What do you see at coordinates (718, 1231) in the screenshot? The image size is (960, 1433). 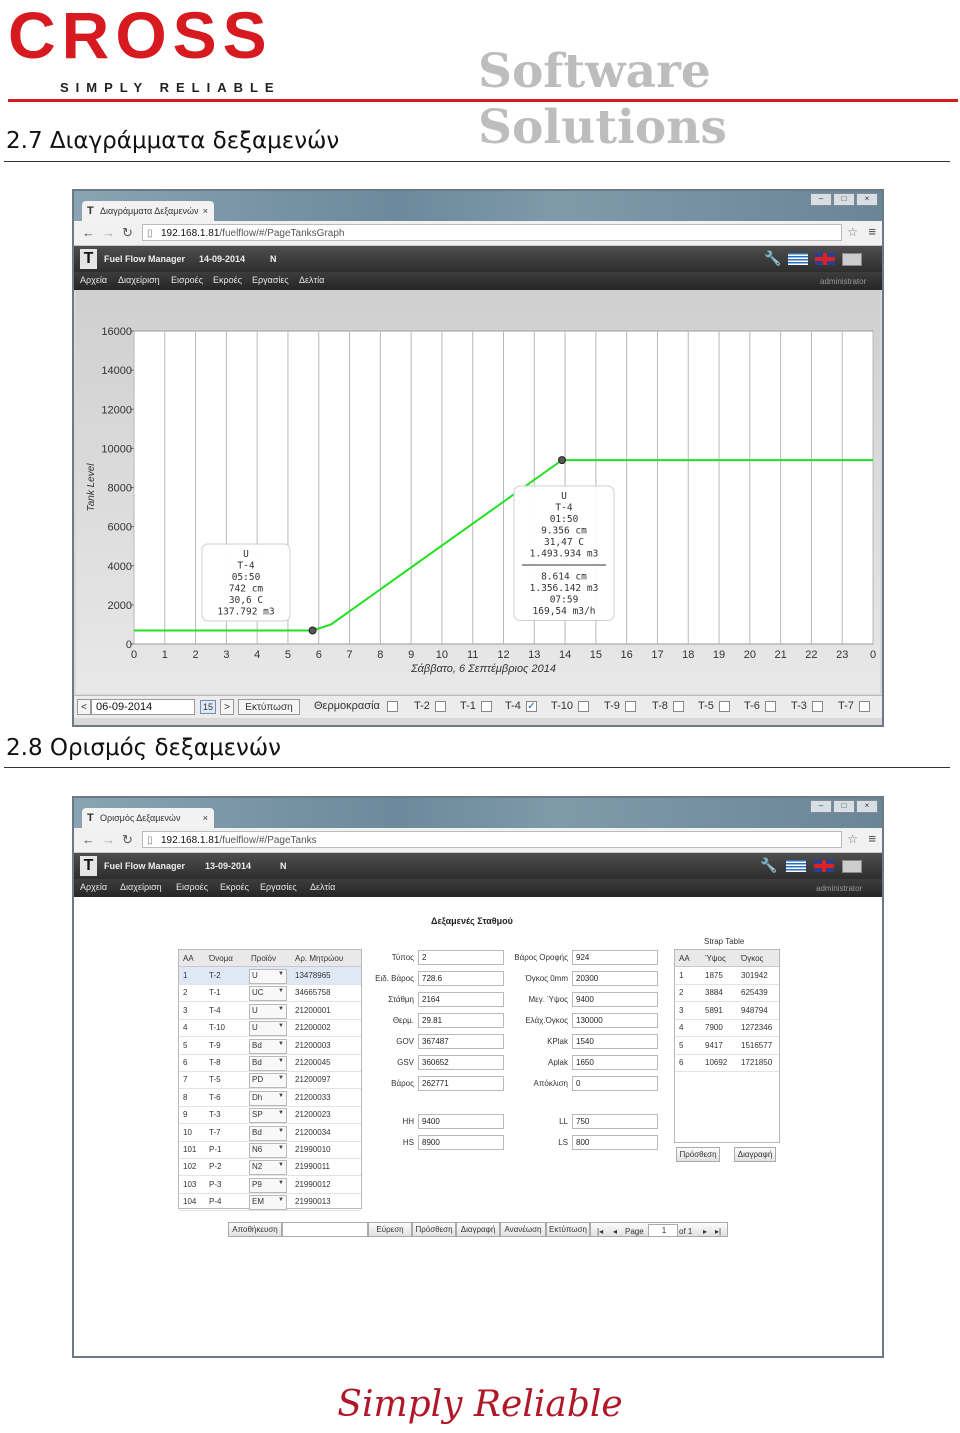 I see `last-page-icon: ▸|` at bounding box center [718, 1231].